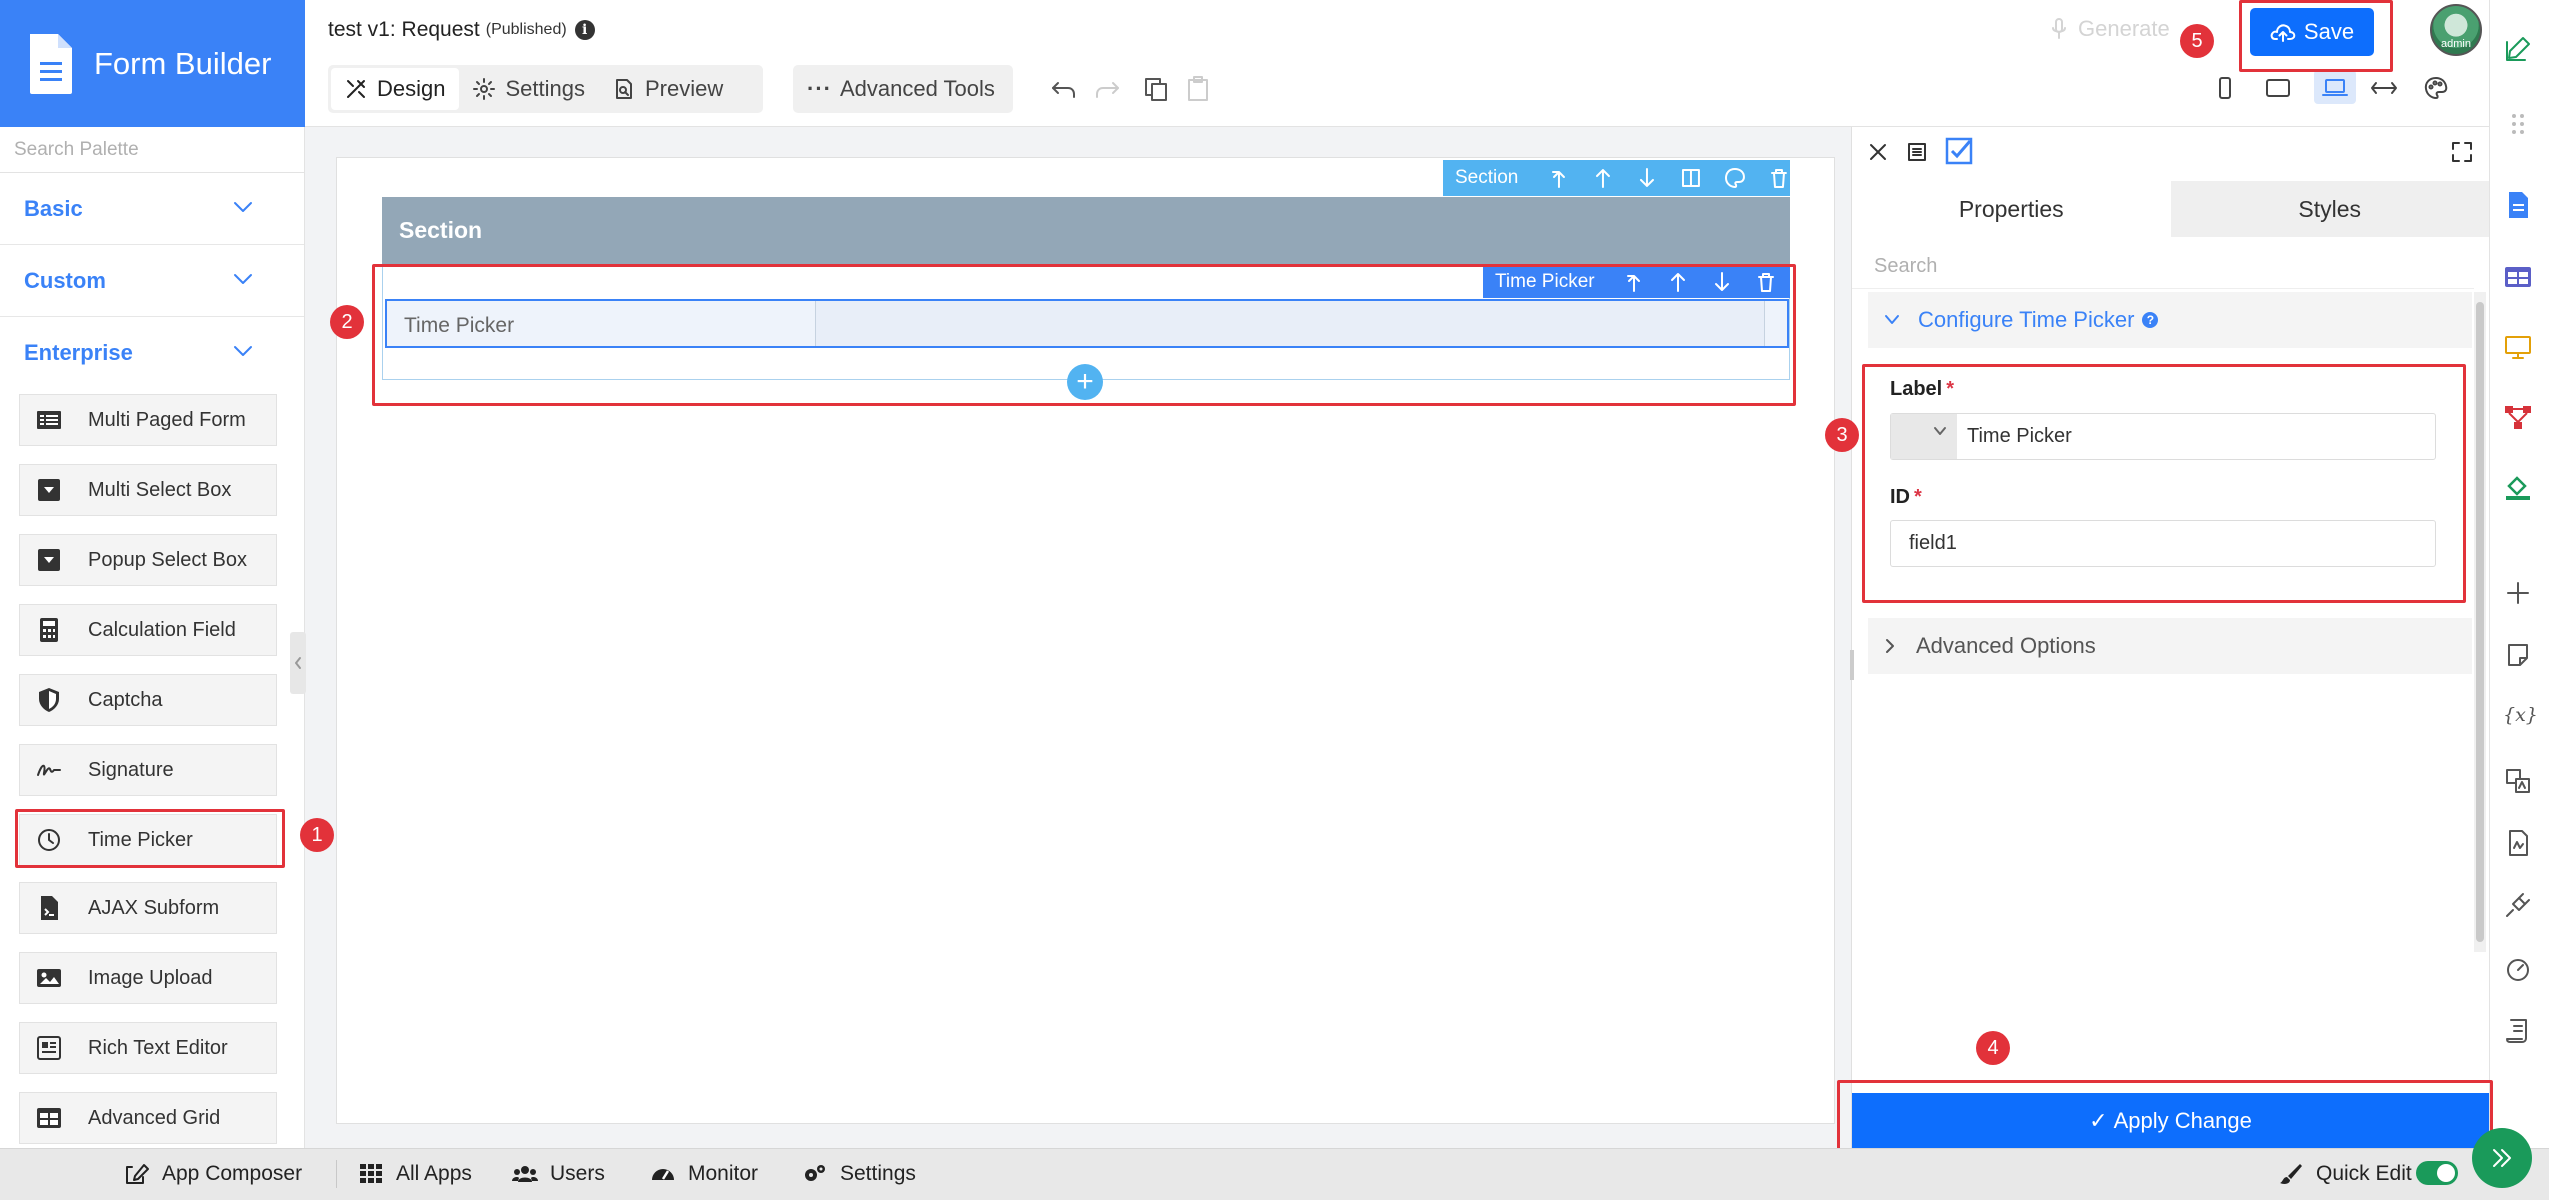 This screenshot has height=1200, width=2549. What do you see at coordinates (1107, 89) in the screenshot?
I see `redo-icon` at bounding box center [1107, 89].